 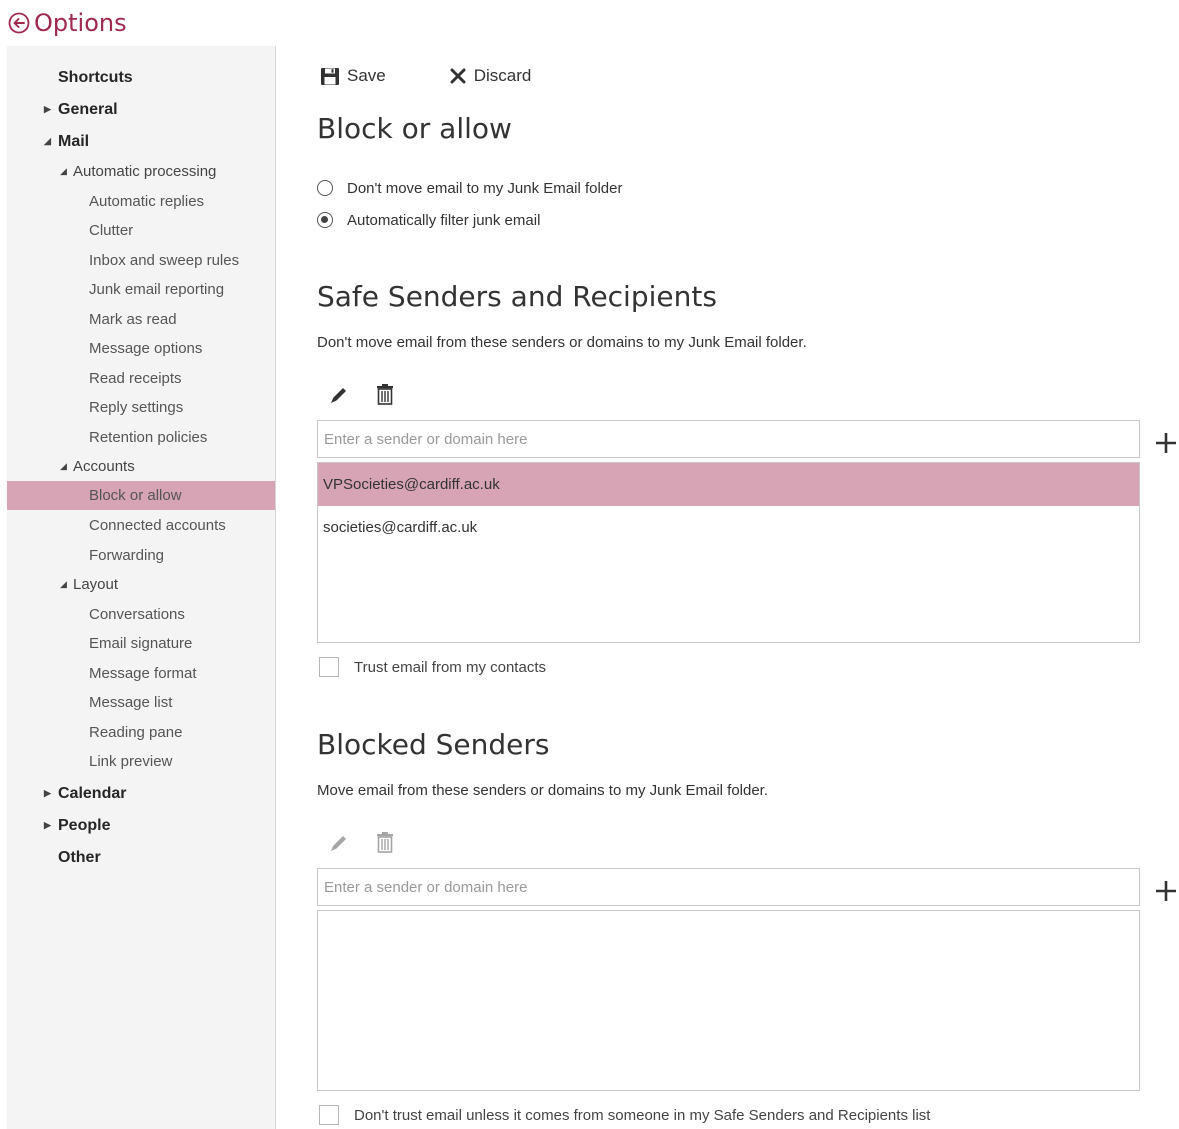 I want to click on nav-label: Automatic replies, so click(x=147, y=201).